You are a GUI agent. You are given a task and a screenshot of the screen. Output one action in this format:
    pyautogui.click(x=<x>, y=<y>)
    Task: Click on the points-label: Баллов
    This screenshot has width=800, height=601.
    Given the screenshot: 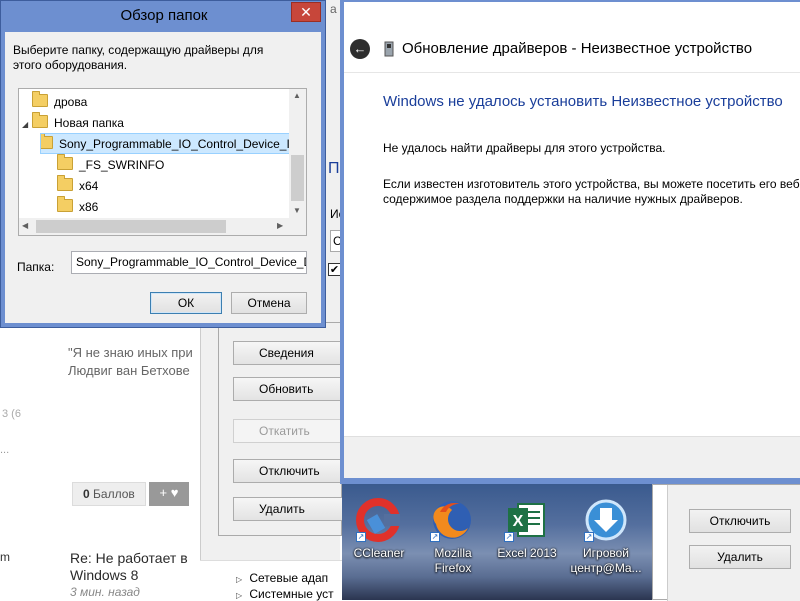 What is the action you would take?
    pyautogui.click(x=114, y=494)
    